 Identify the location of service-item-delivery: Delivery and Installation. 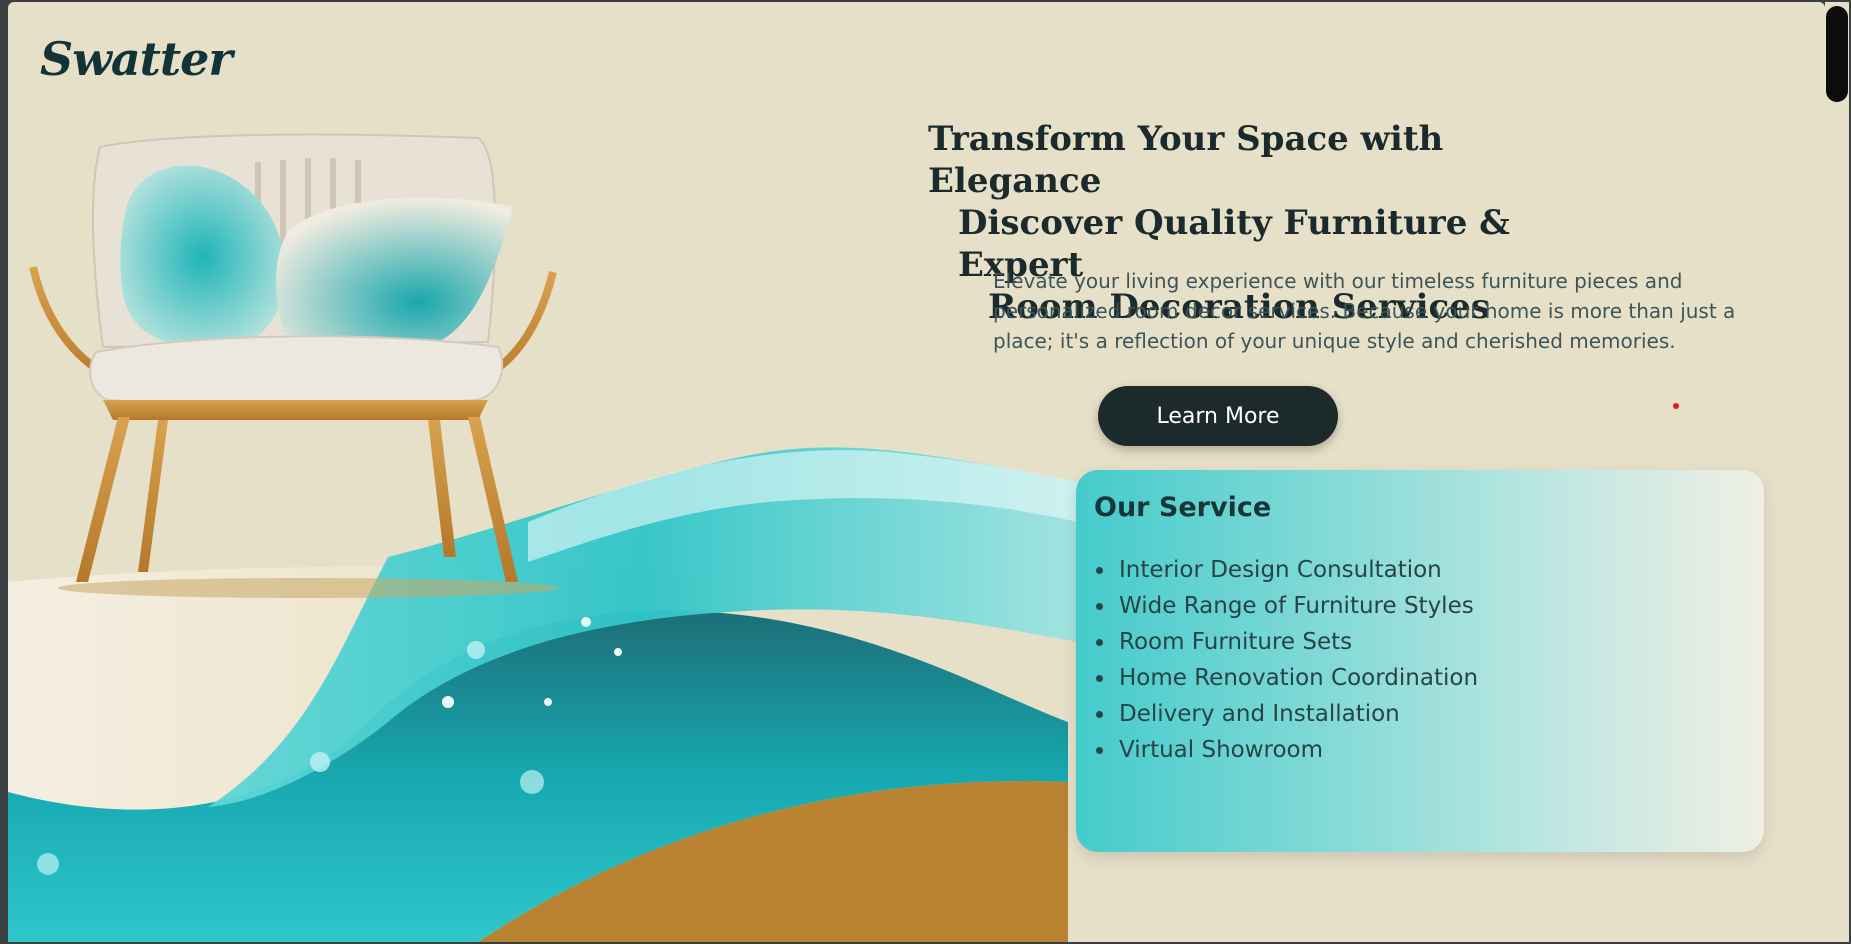
(1286, 714).